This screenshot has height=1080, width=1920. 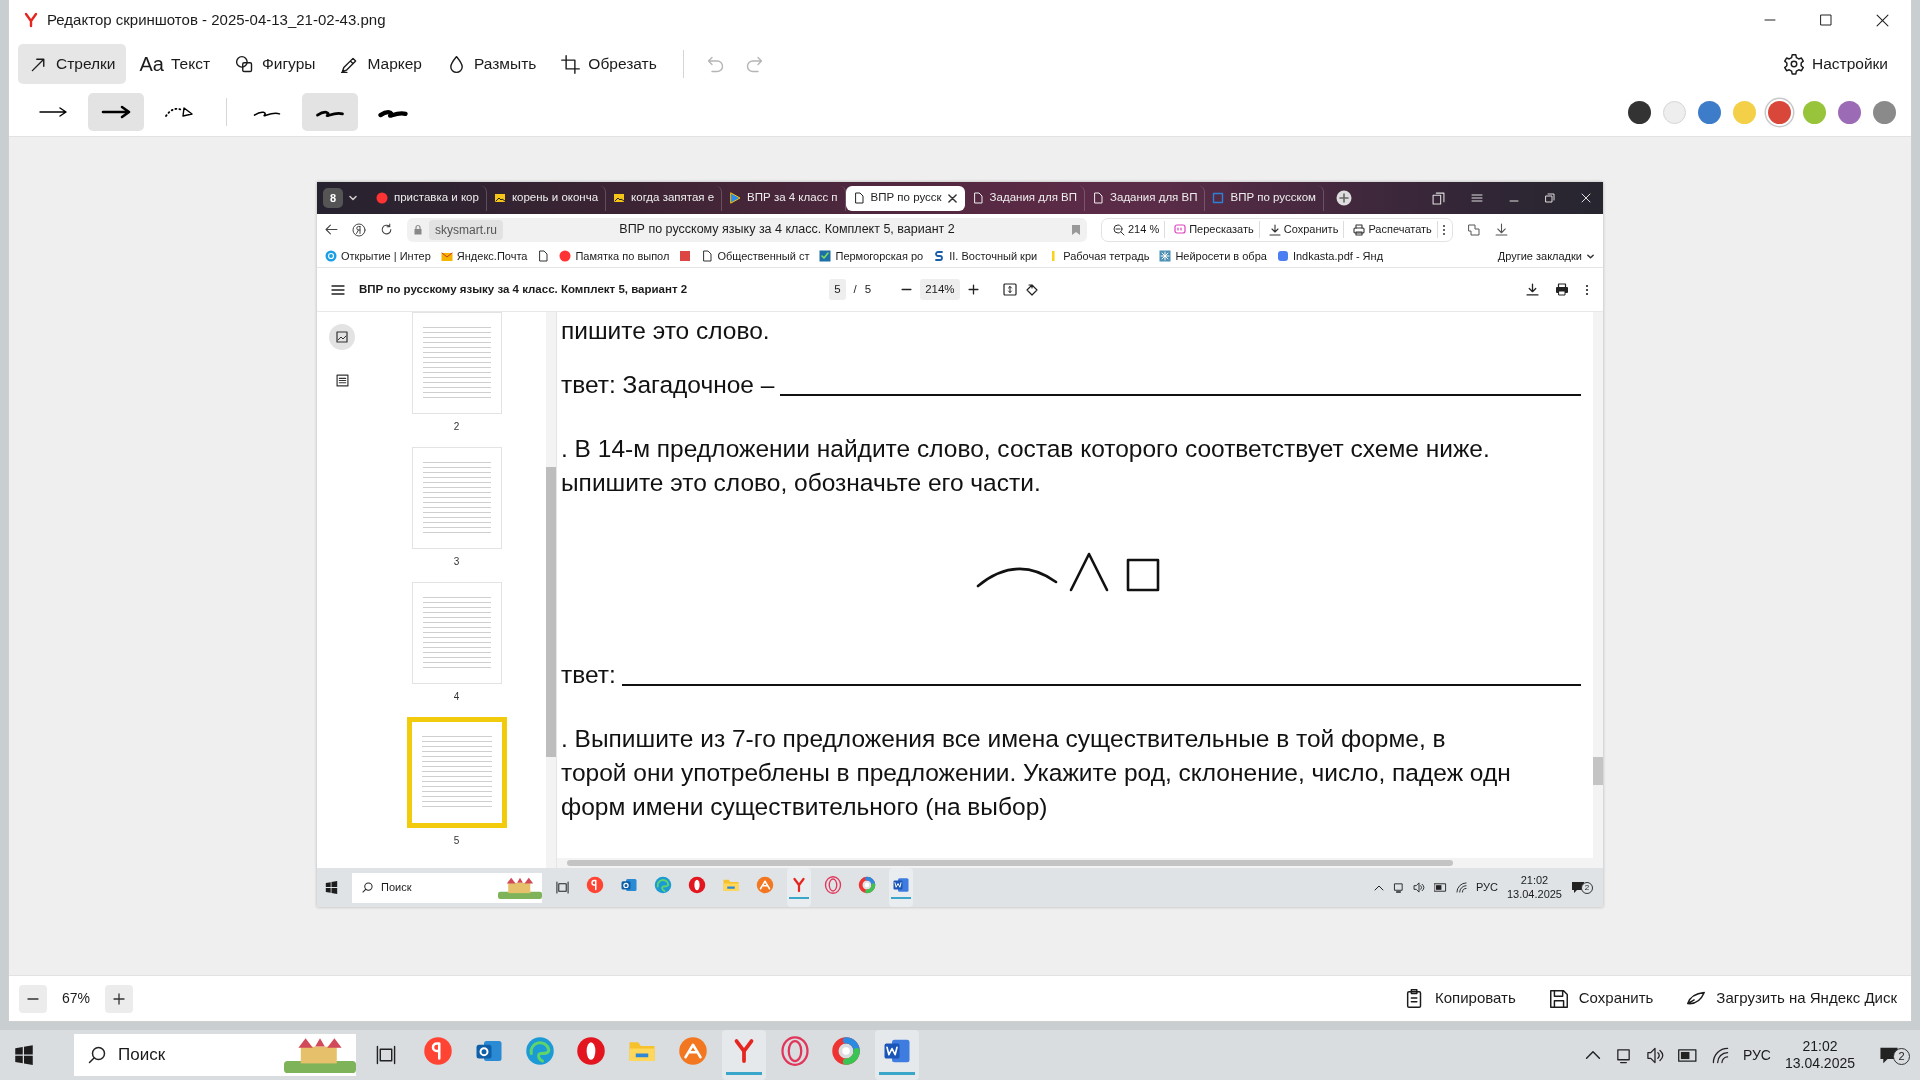 What do you see at coordinates (116, 112) in the screenshot?
I see `arrow-style-button` at bounding box center [116, 112].